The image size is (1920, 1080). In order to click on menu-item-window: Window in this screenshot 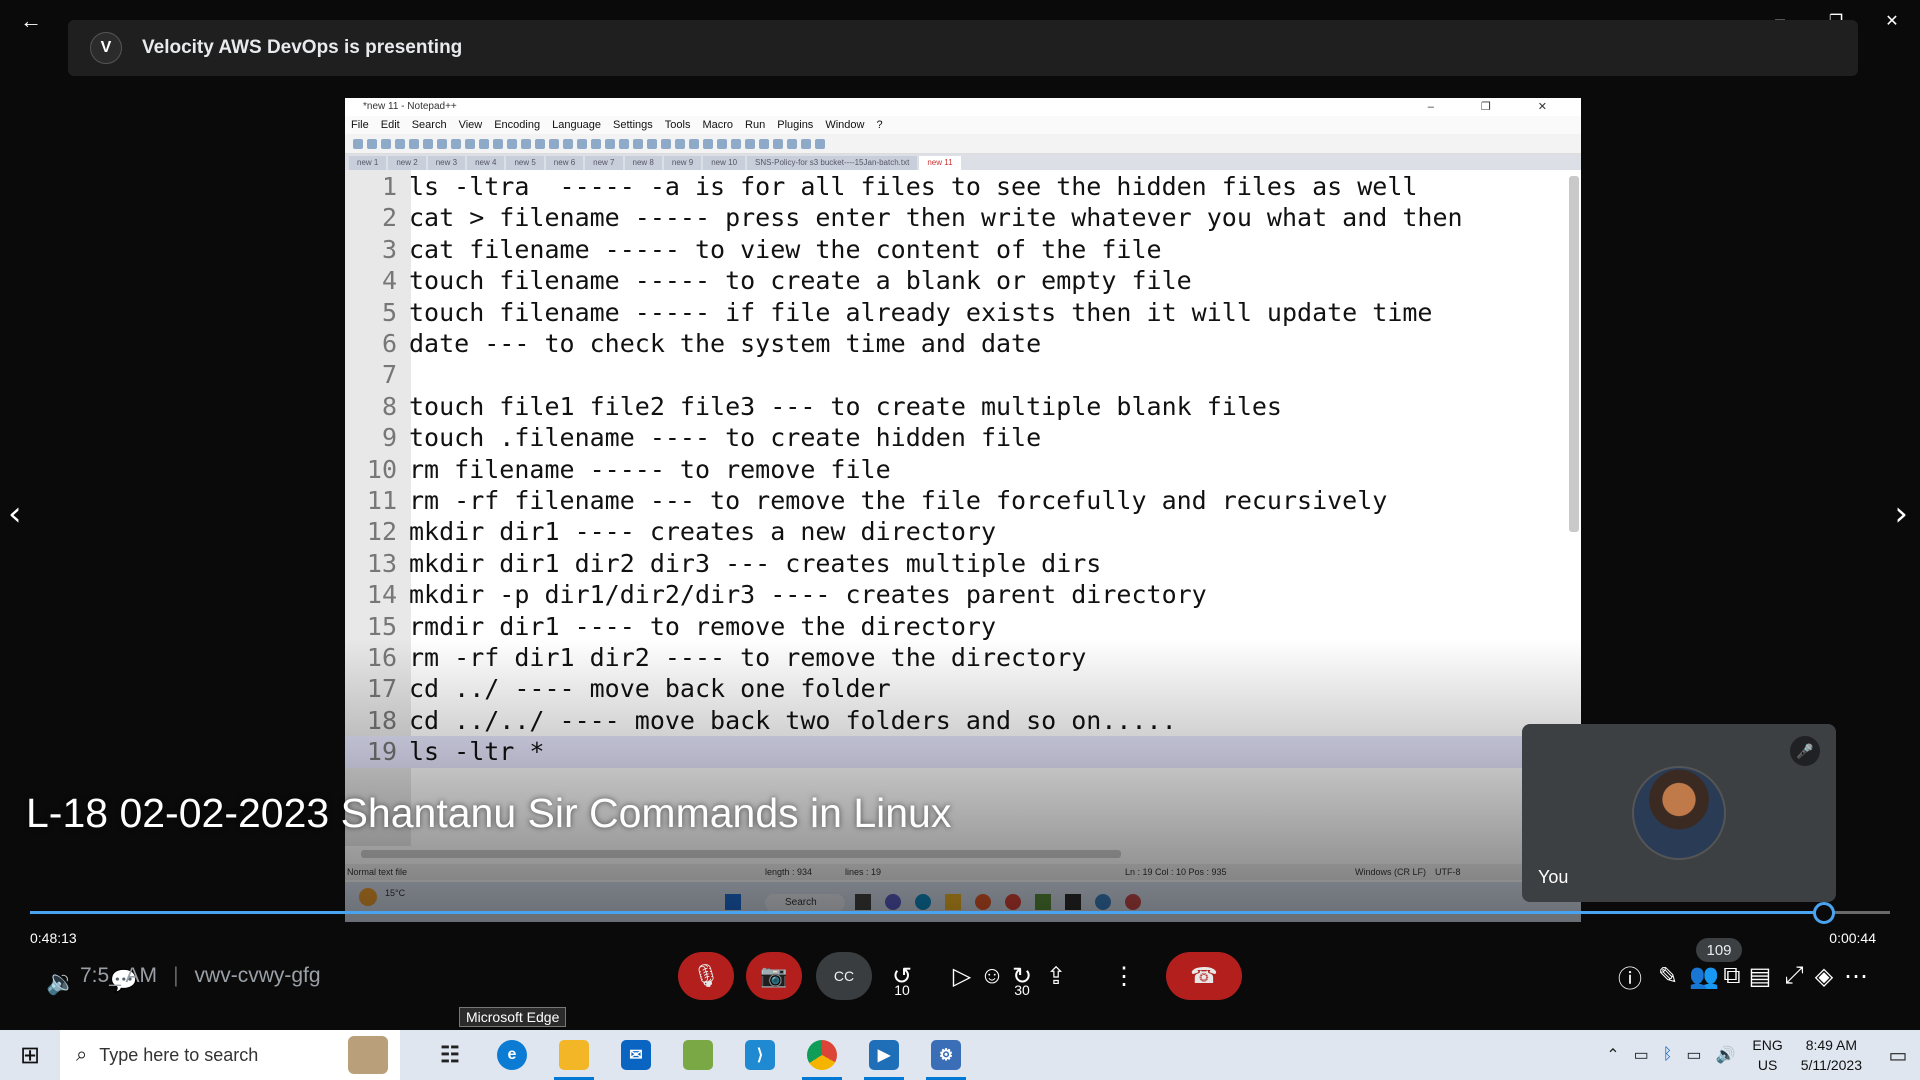, I will do `click(844, 125)`.